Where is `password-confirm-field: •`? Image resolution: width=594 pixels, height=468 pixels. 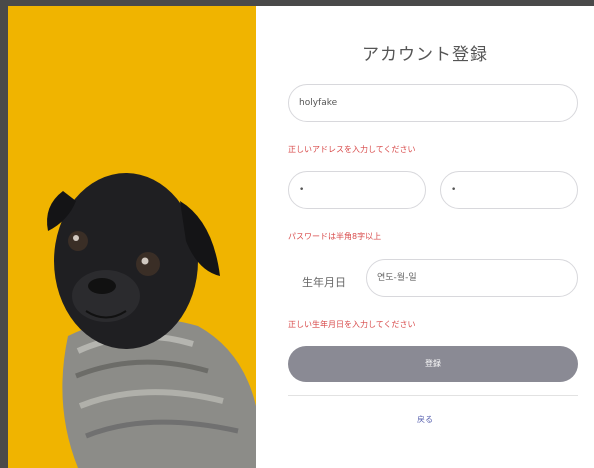
password-confirm-field: • is located at coordinates (509, 190).